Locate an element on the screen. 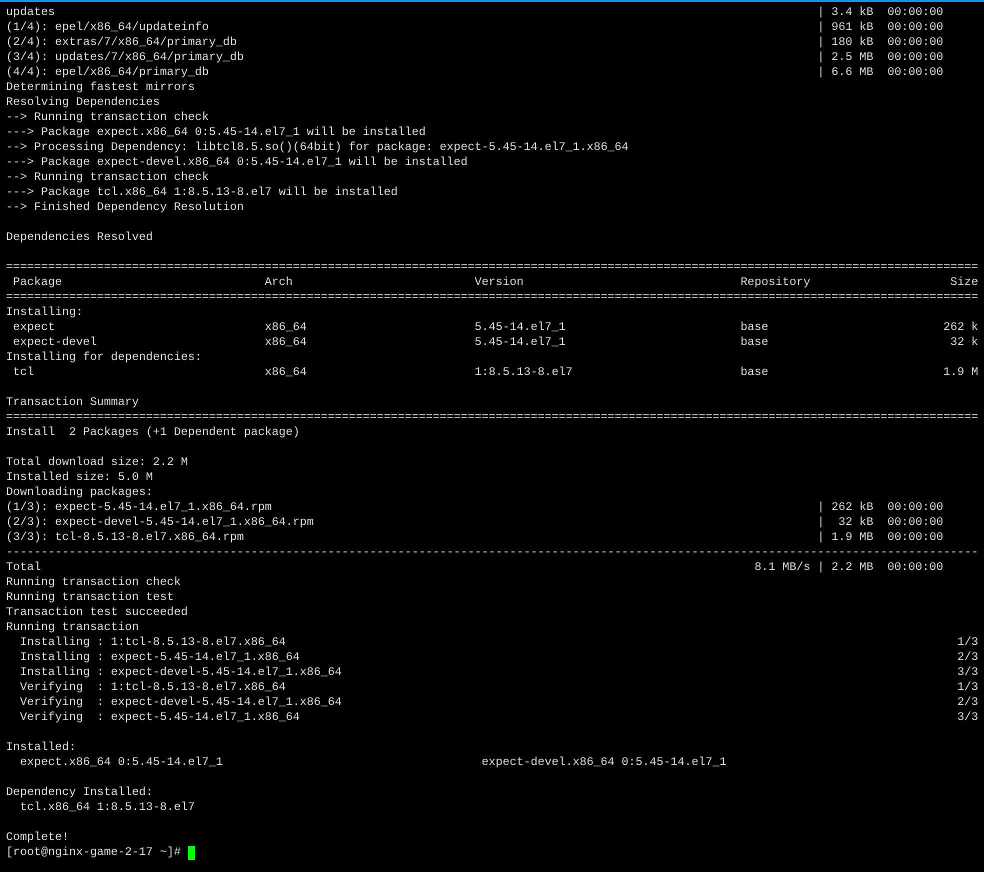  column-header: Arch is located at coordinates (279, 282).